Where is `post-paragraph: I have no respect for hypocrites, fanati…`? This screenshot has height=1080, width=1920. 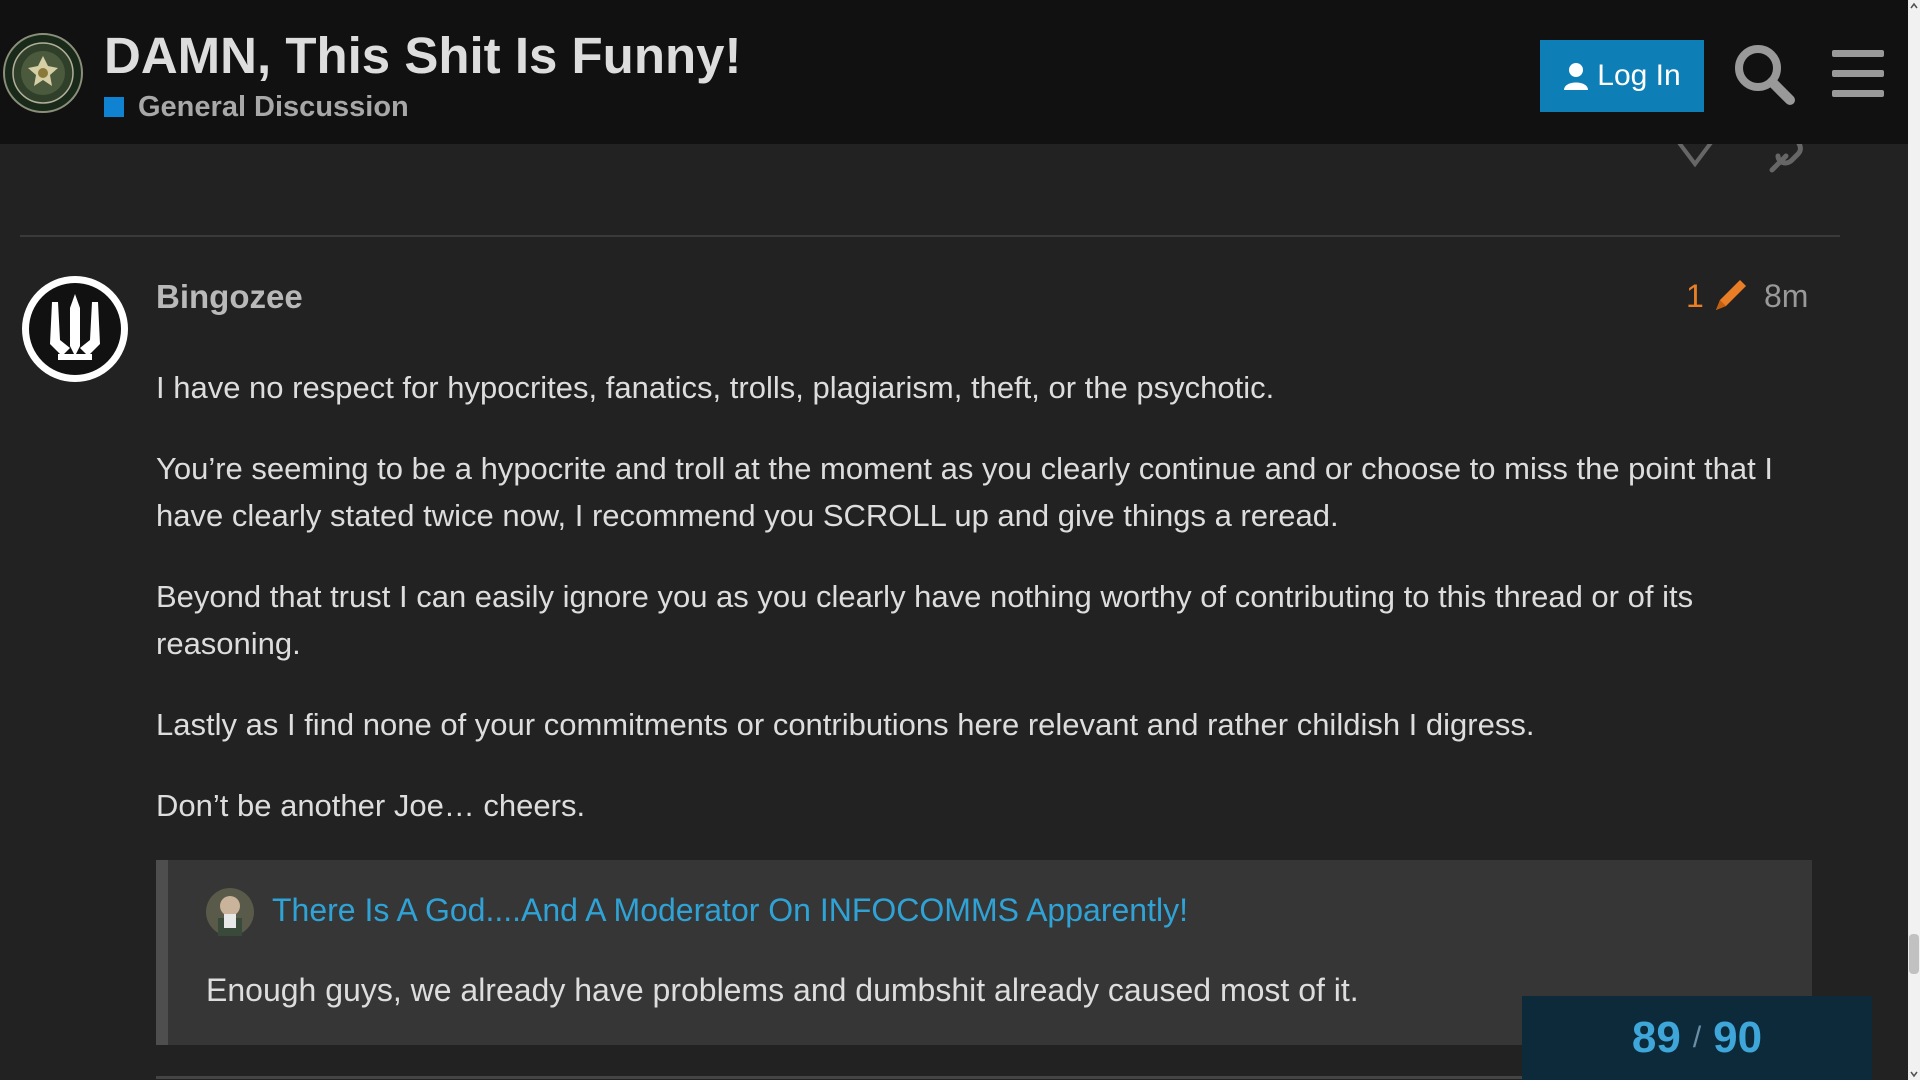
post-paragraph: I have no respect for hypocrites, fanati… is located at coordinates (715, 387).